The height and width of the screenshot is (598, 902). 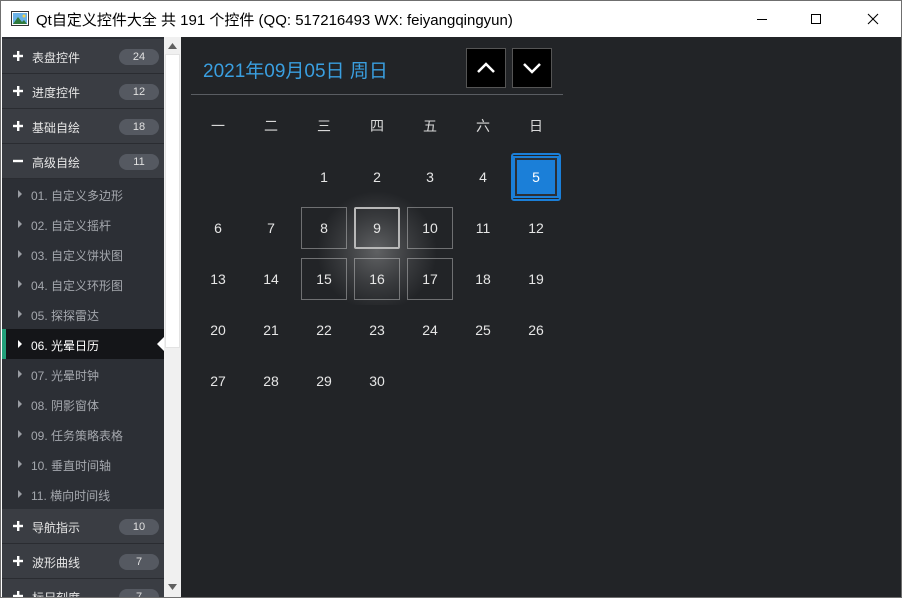 I want to click on day-cell: 21, so click(x=271, y=330).